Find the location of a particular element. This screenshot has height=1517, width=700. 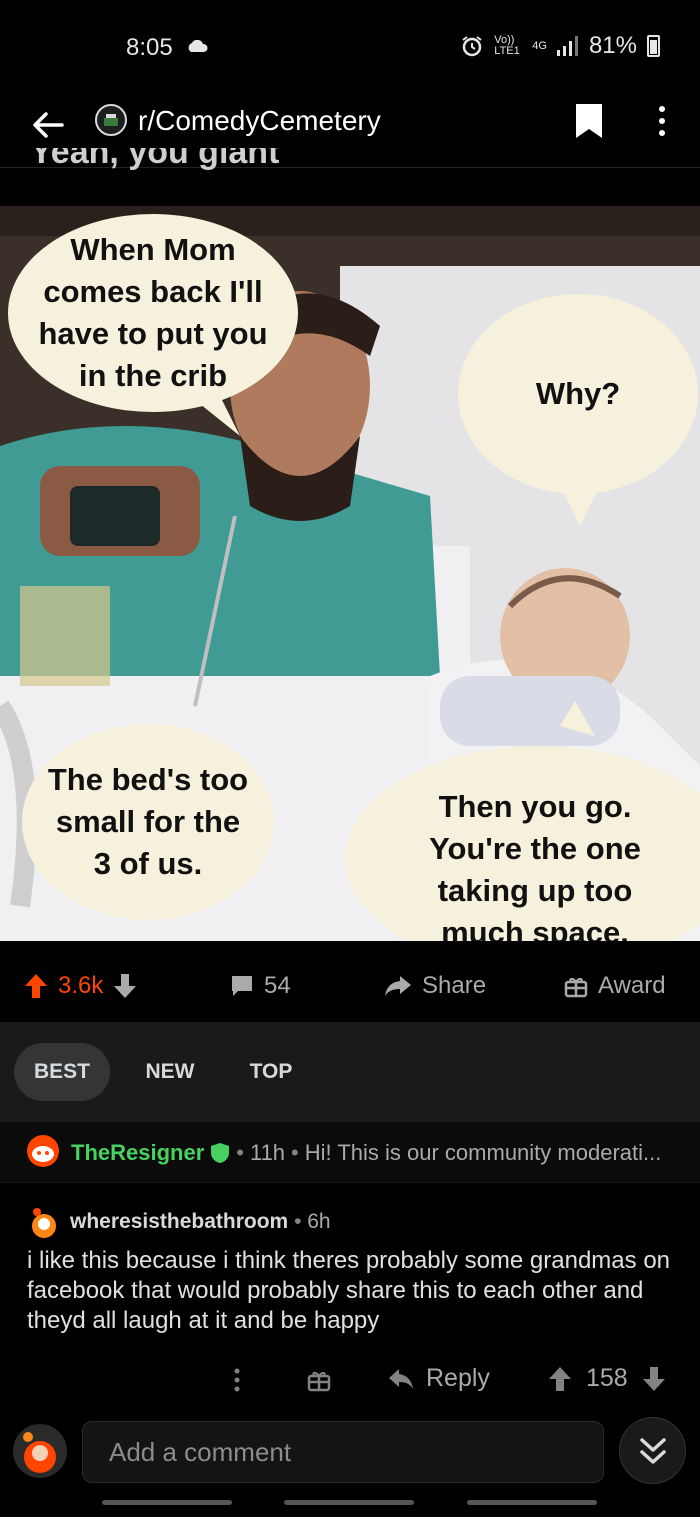

snoo-avatar-icon is located at coordinates (43, 1151).